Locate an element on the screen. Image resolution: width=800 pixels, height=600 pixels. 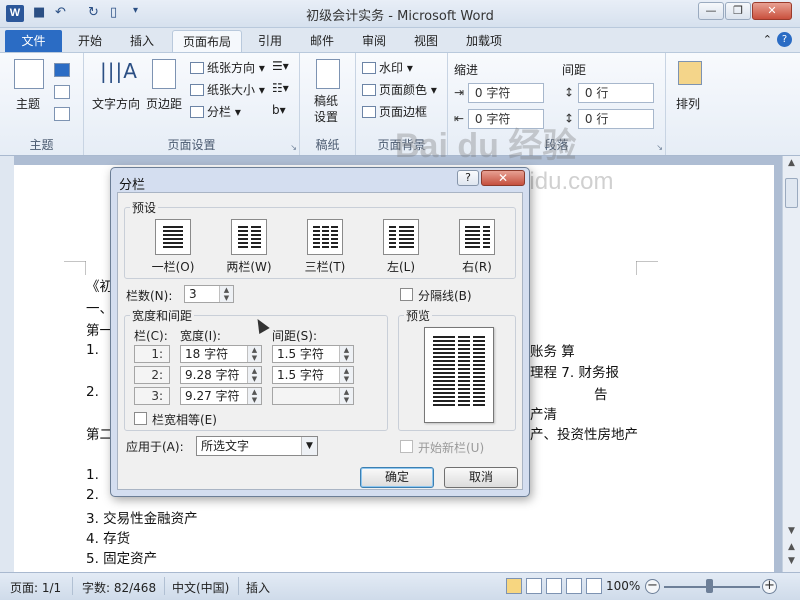
paragraph-launcher-icon: ↘ is located at coordinates (659, 147).